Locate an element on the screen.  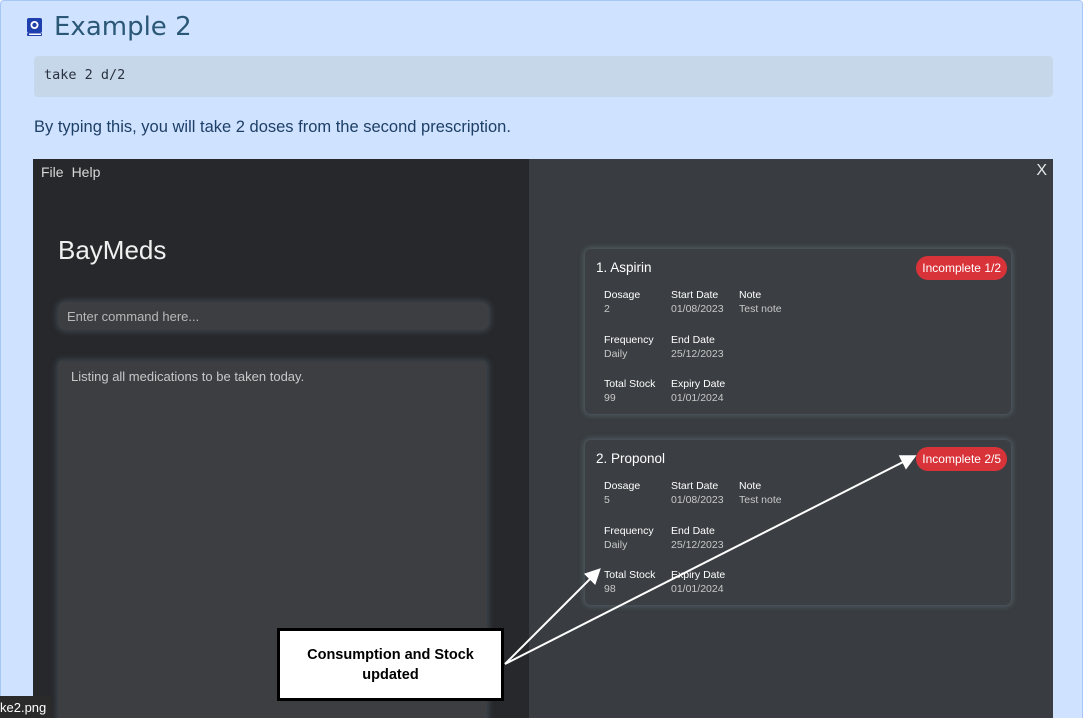
field-value: 5 is located at coordinates (607, 500).